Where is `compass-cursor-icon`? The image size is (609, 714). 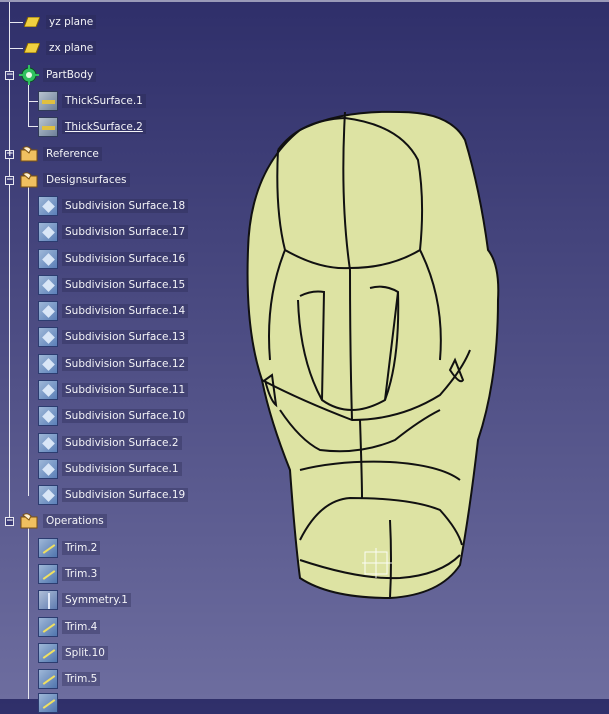 compass-cursor-icon is located at coordinates (377, 563).